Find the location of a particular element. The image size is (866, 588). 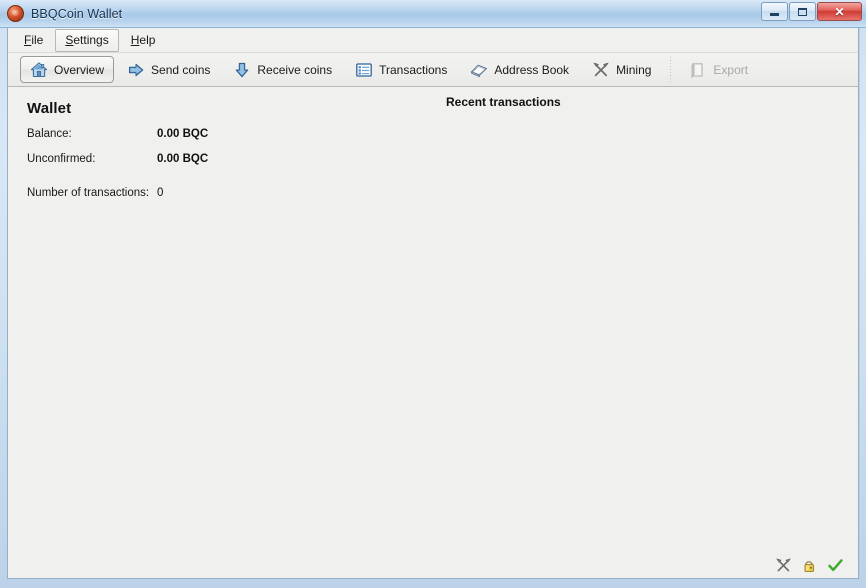

address-book-icon is located at coordinates (479, 70).